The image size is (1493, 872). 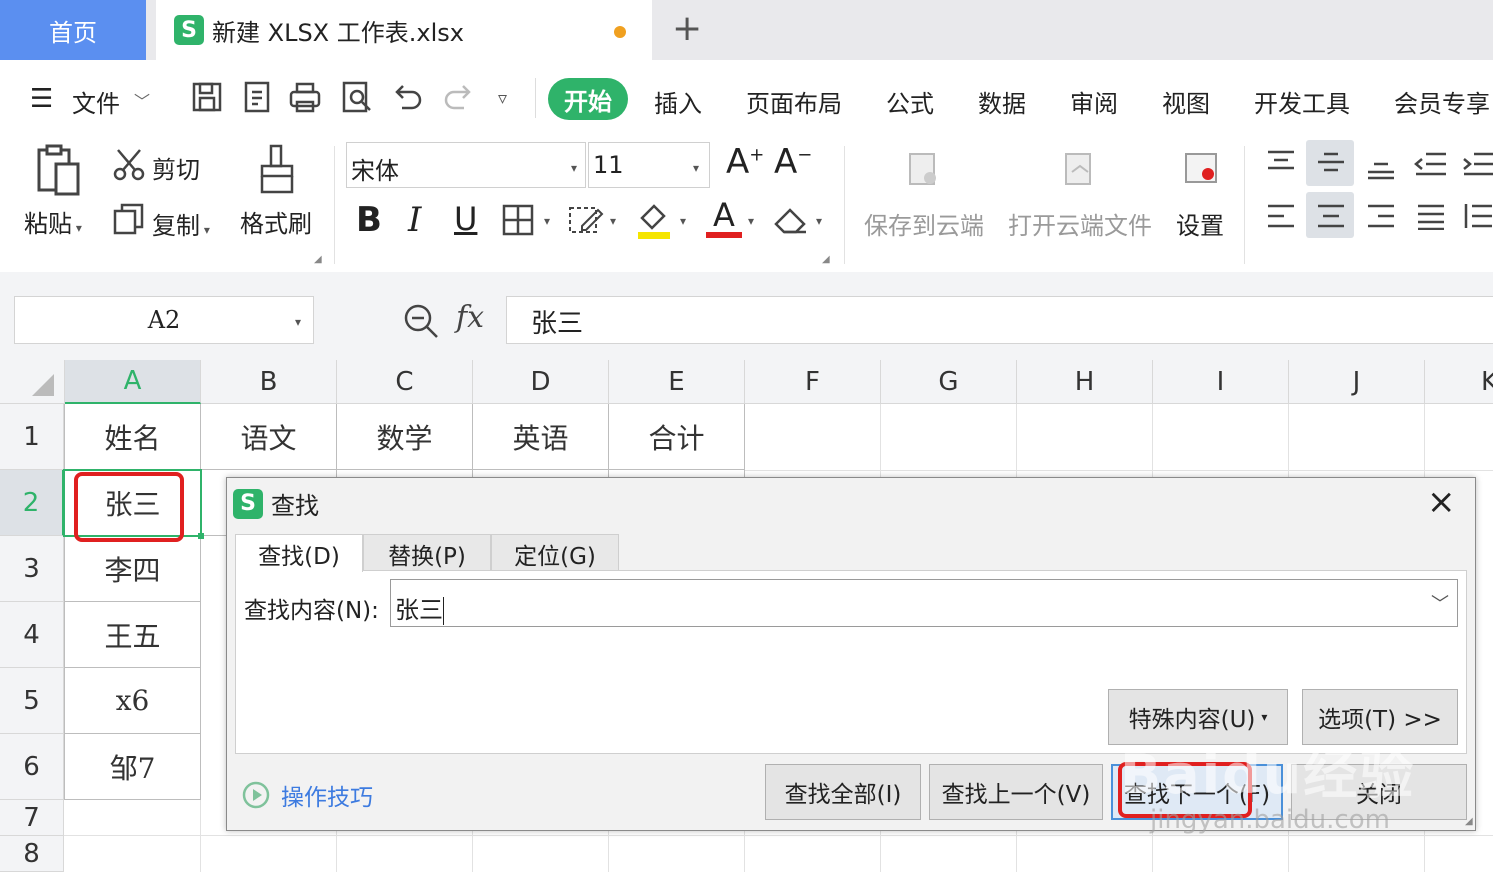 What do you see at coordinates (132, 767) in the screenshot?
I see `cell-a6: 邹7` at bounding box center [132, 767].